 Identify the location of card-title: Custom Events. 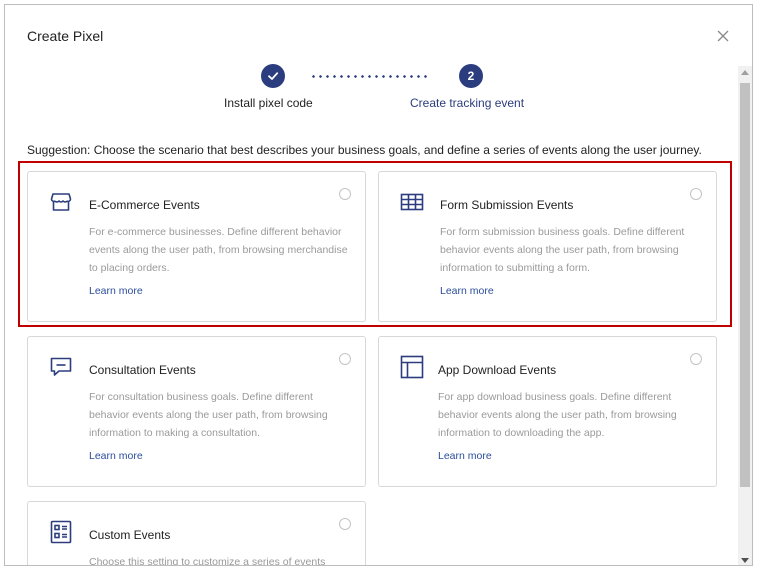
(130, 535).